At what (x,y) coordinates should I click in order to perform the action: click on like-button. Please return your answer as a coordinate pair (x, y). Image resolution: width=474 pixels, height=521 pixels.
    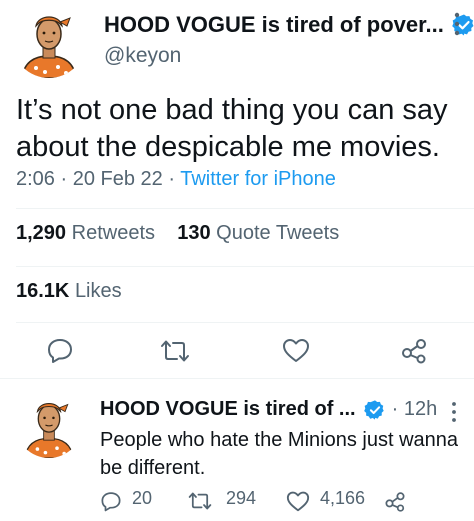
    Looking at the image, I should click on (296, 350).